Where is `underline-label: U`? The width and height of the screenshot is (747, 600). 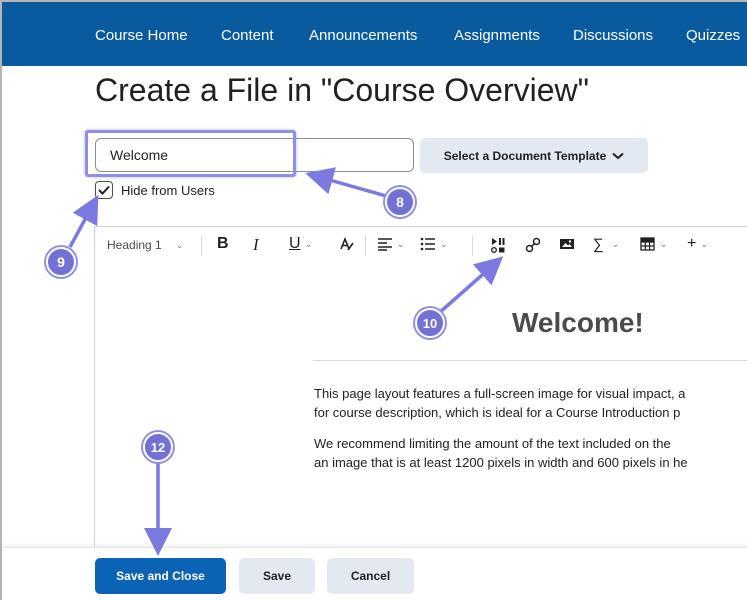 underline-label: U is located at coordinates (295, 243).